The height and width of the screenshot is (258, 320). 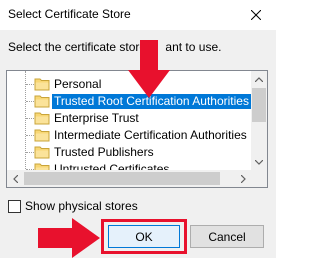 I want to click on tree-item: Intermediate Certification Authorities, so click(x=129, y=135).